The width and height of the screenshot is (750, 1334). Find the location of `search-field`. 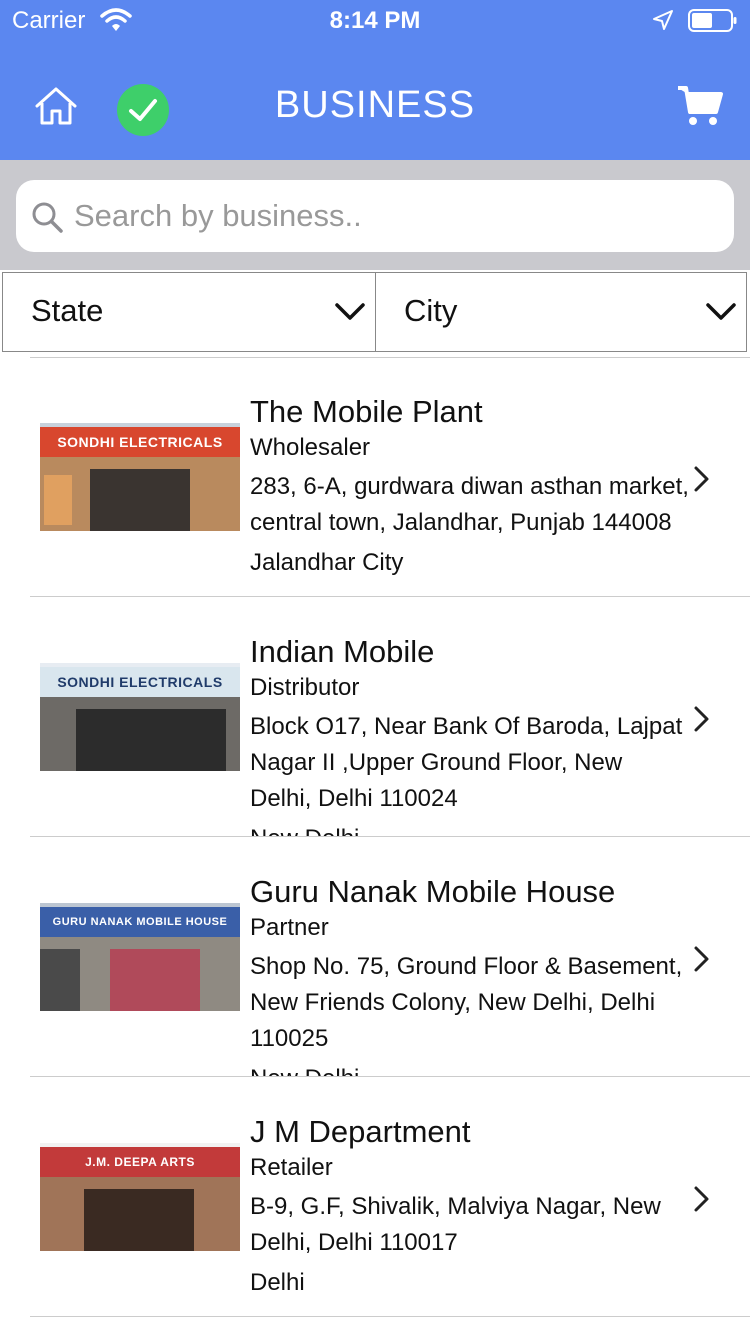

search-field is located at coordinates (375, 216).